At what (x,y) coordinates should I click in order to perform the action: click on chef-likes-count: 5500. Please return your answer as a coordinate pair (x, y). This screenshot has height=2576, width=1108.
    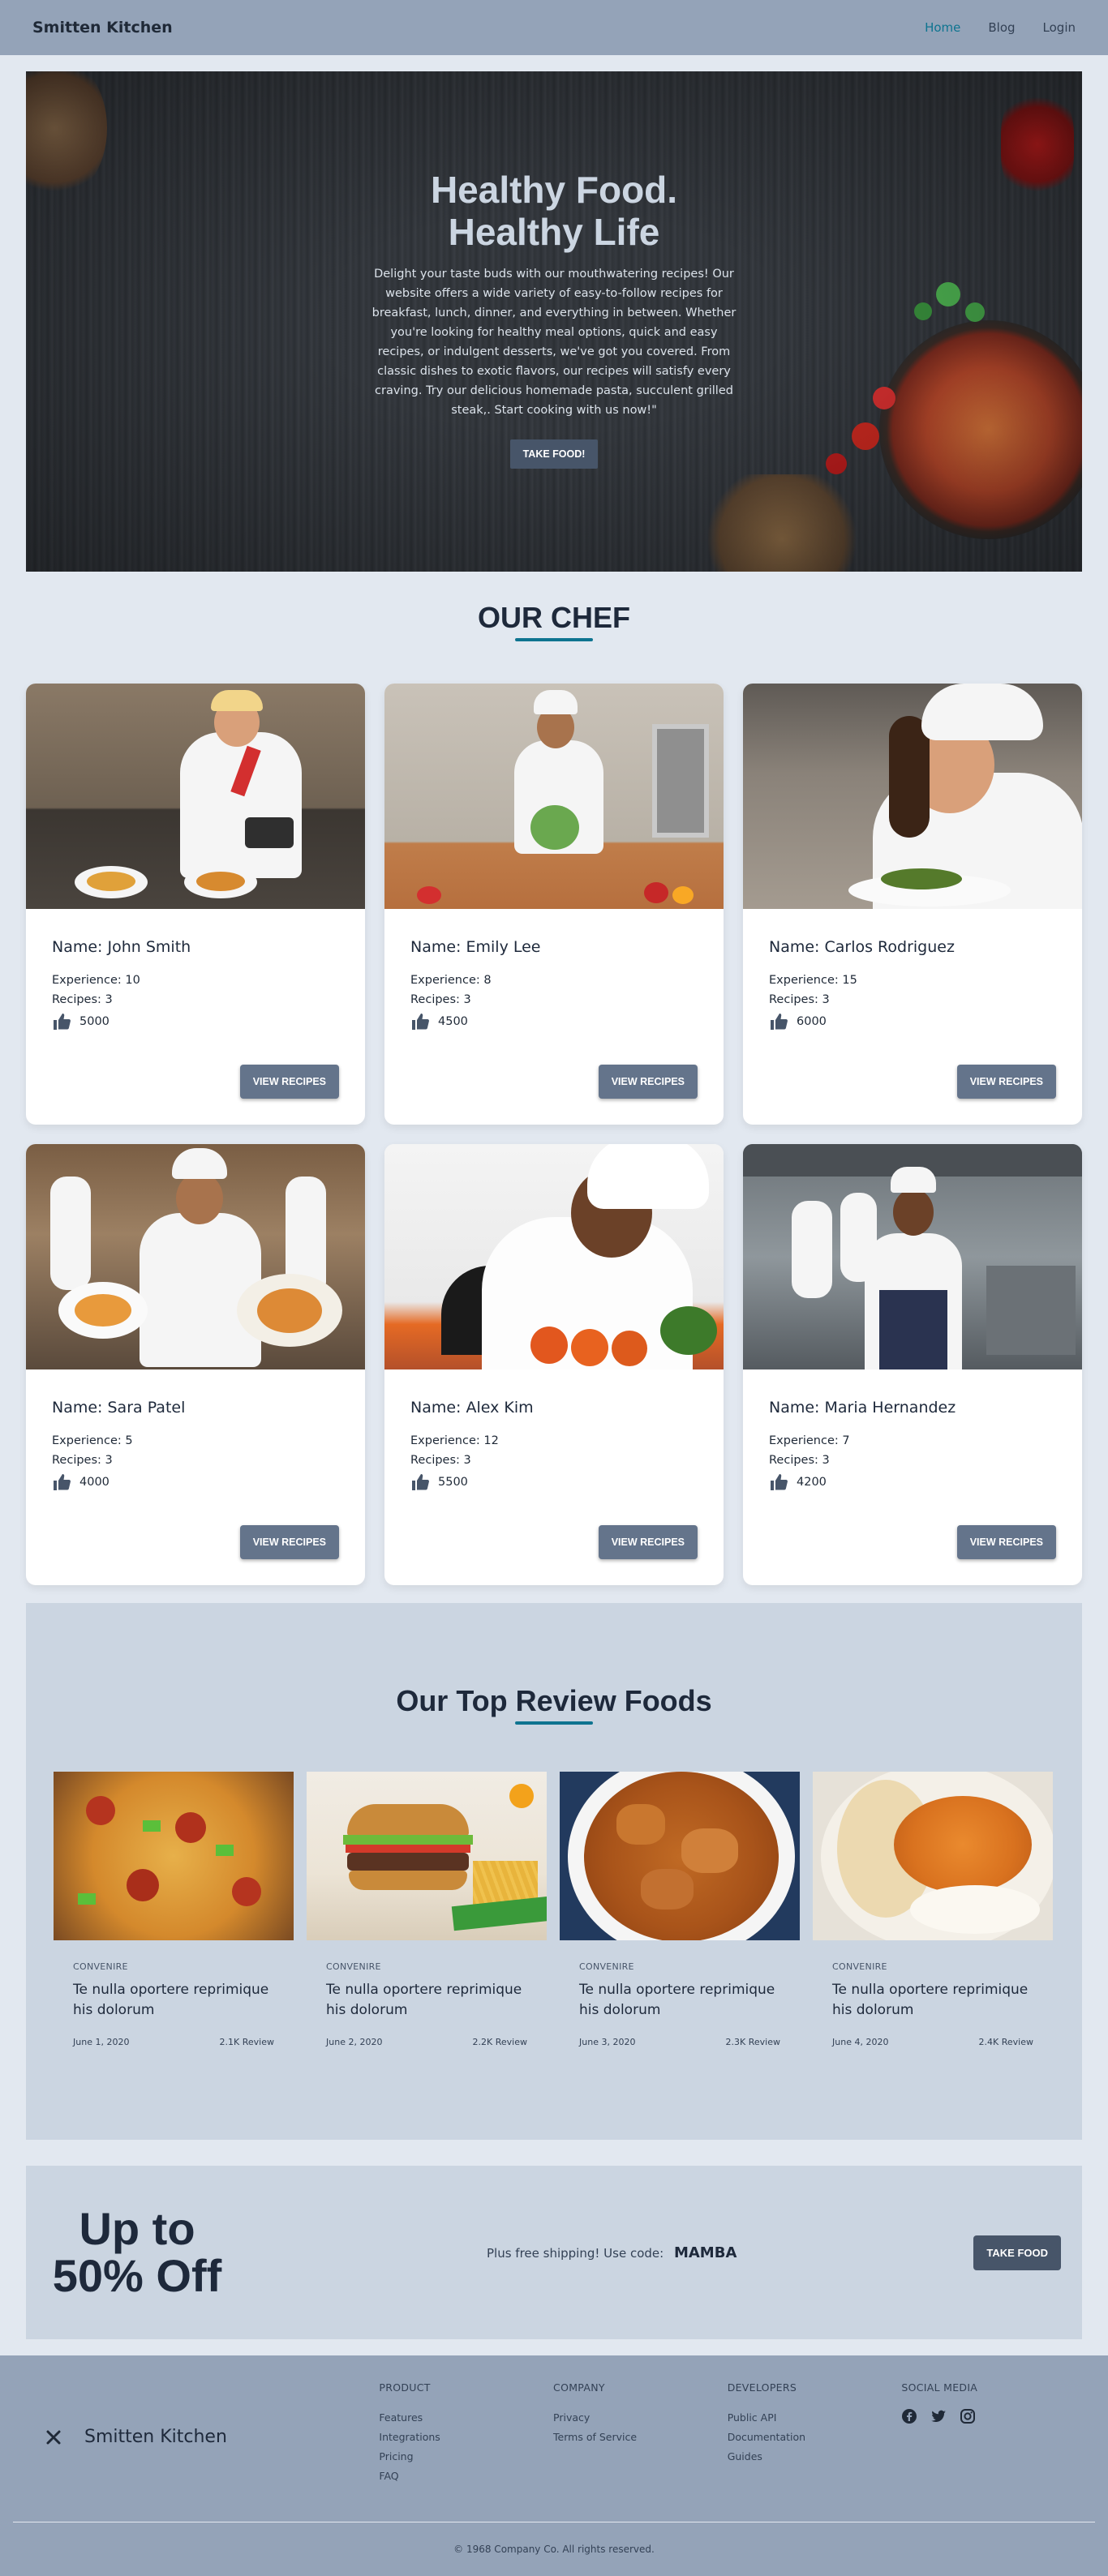
    Looking at the image, I should click on (453, 1482).